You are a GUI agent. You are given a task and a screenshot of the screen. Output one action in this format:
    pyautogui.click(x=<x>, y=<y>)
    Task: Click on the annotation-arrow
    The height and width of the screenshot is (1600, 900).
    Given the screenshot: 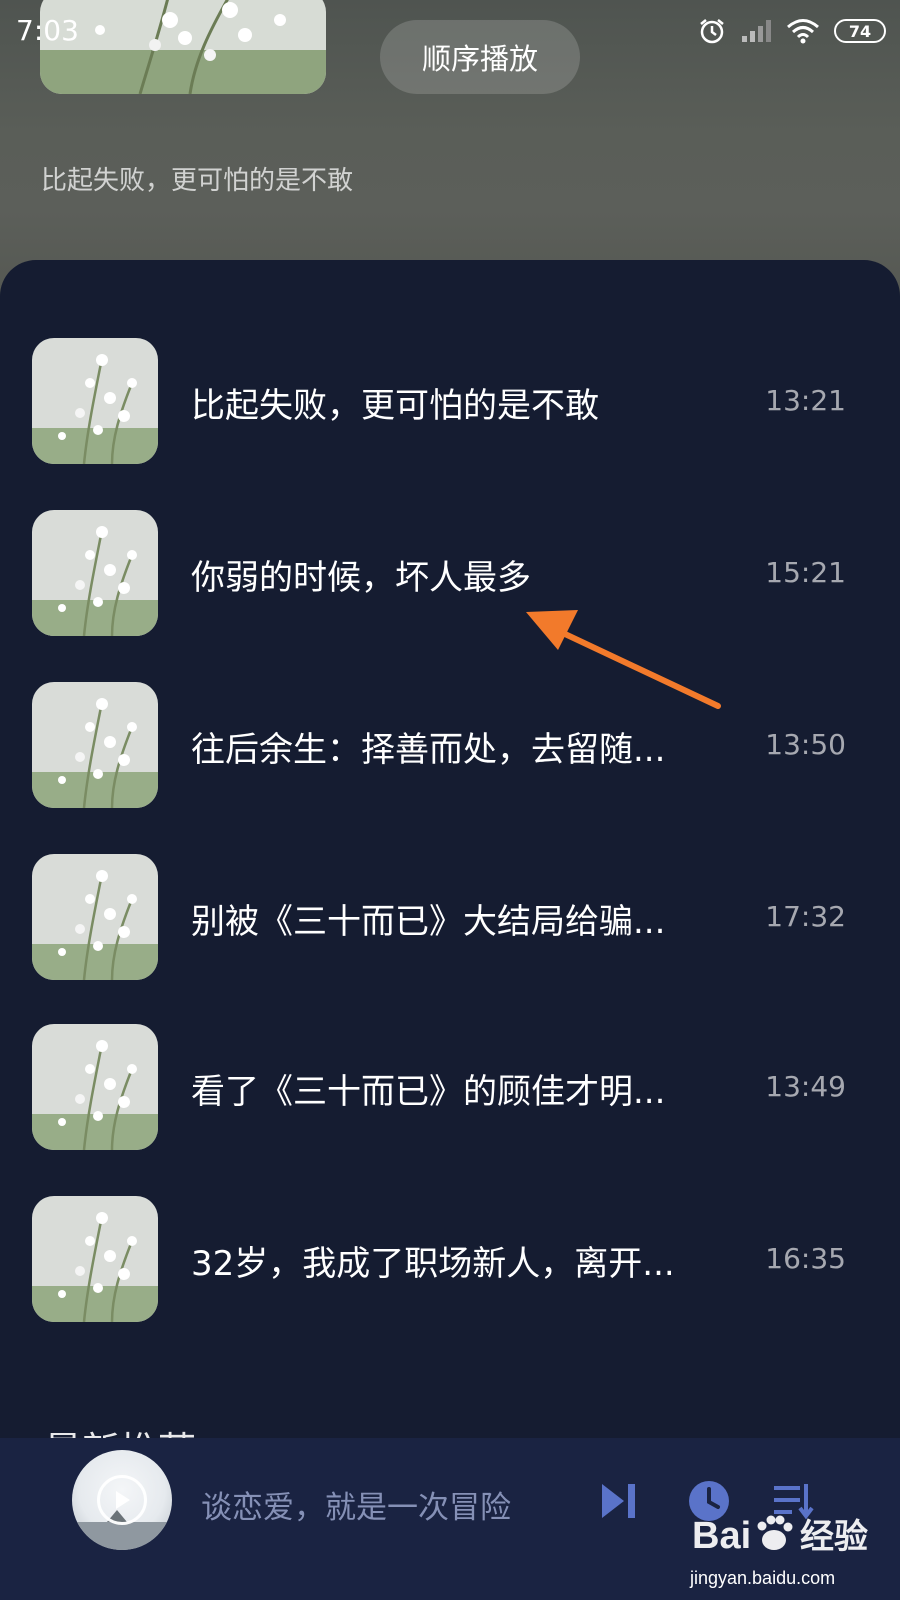 What is the action you would take?
    pyautogui.click(x=623, y=659)
    